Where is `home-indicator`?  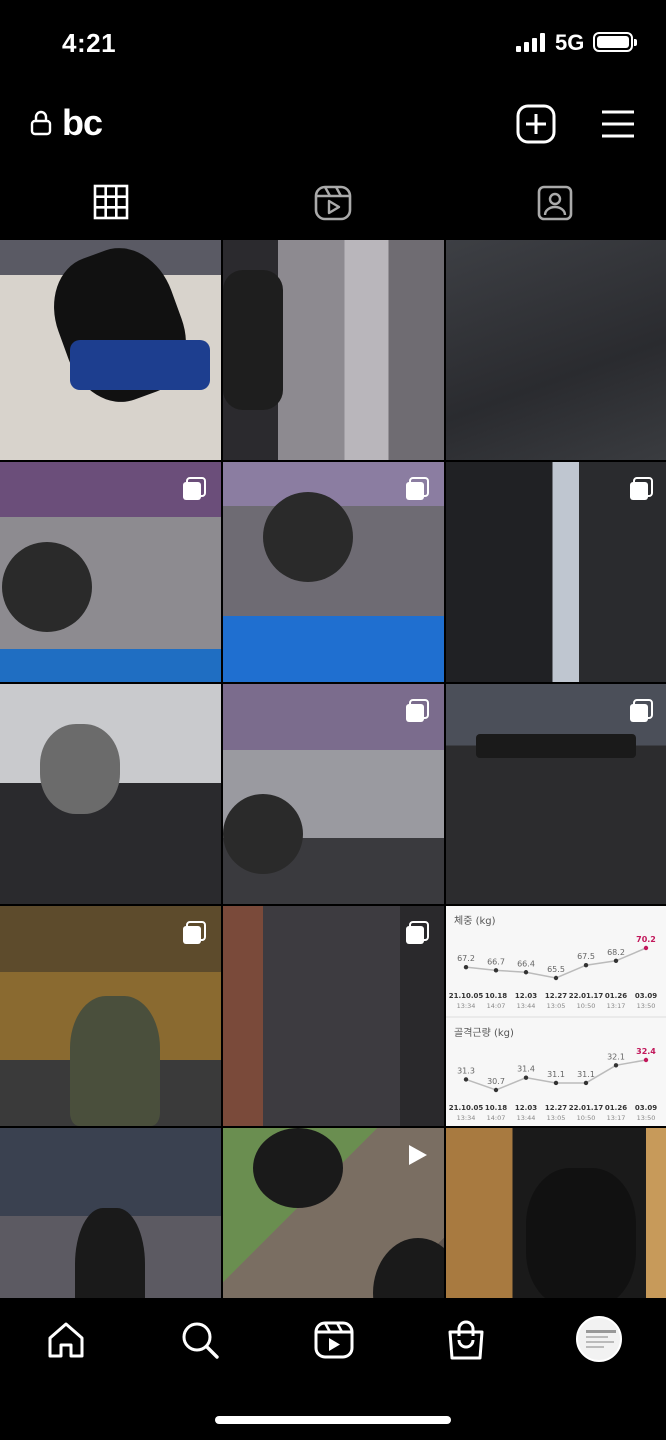
home-indicator is located at coordinates (333, 1420).